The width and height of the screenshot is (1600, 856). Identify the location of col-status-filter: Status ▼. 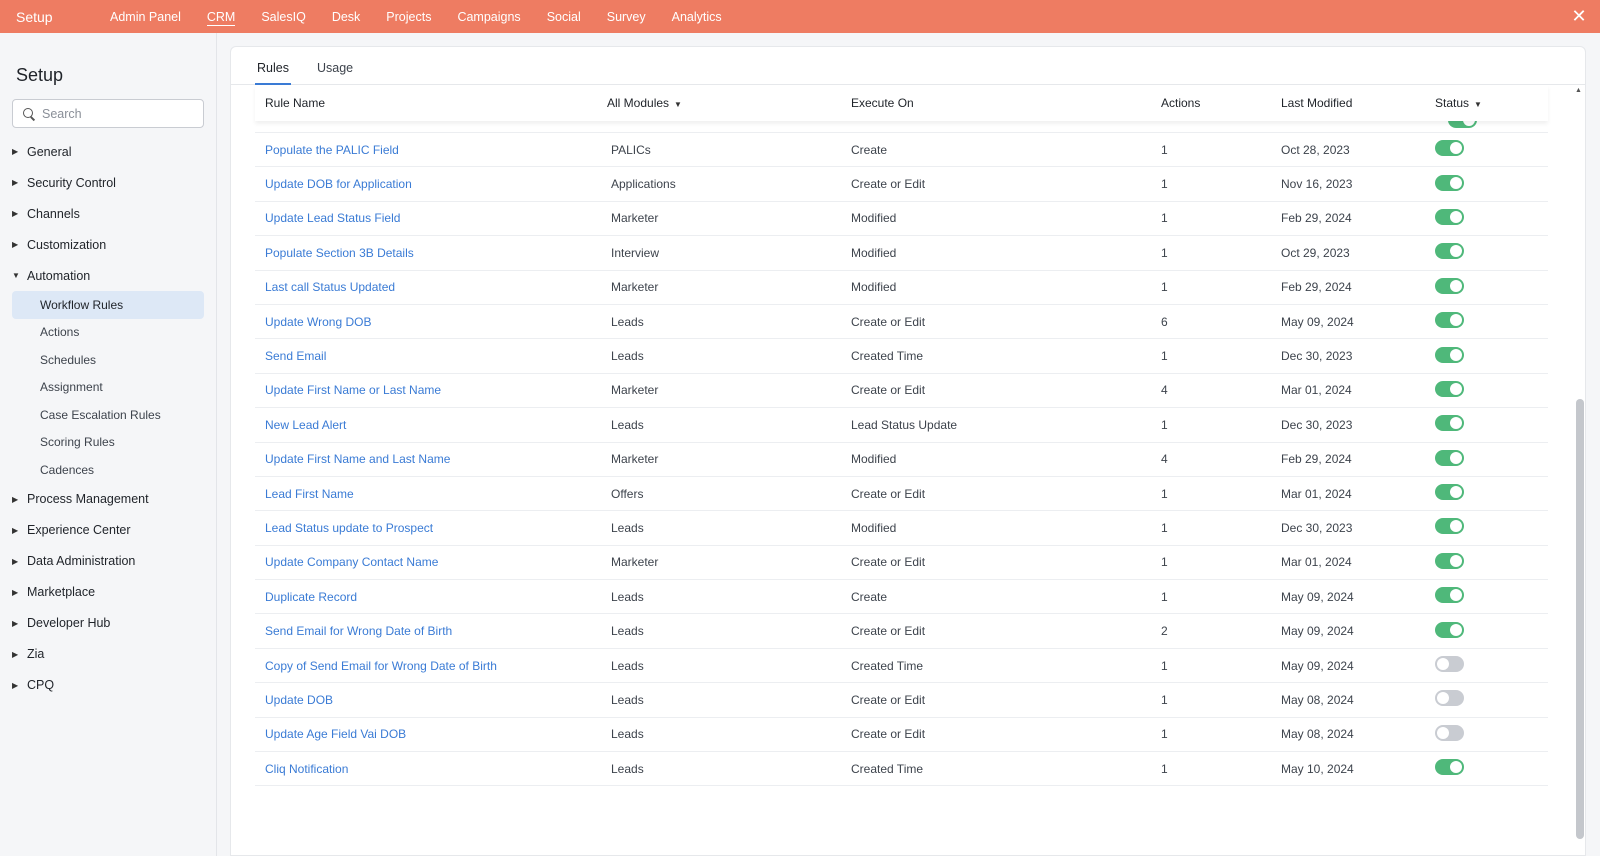
(1481, 103).